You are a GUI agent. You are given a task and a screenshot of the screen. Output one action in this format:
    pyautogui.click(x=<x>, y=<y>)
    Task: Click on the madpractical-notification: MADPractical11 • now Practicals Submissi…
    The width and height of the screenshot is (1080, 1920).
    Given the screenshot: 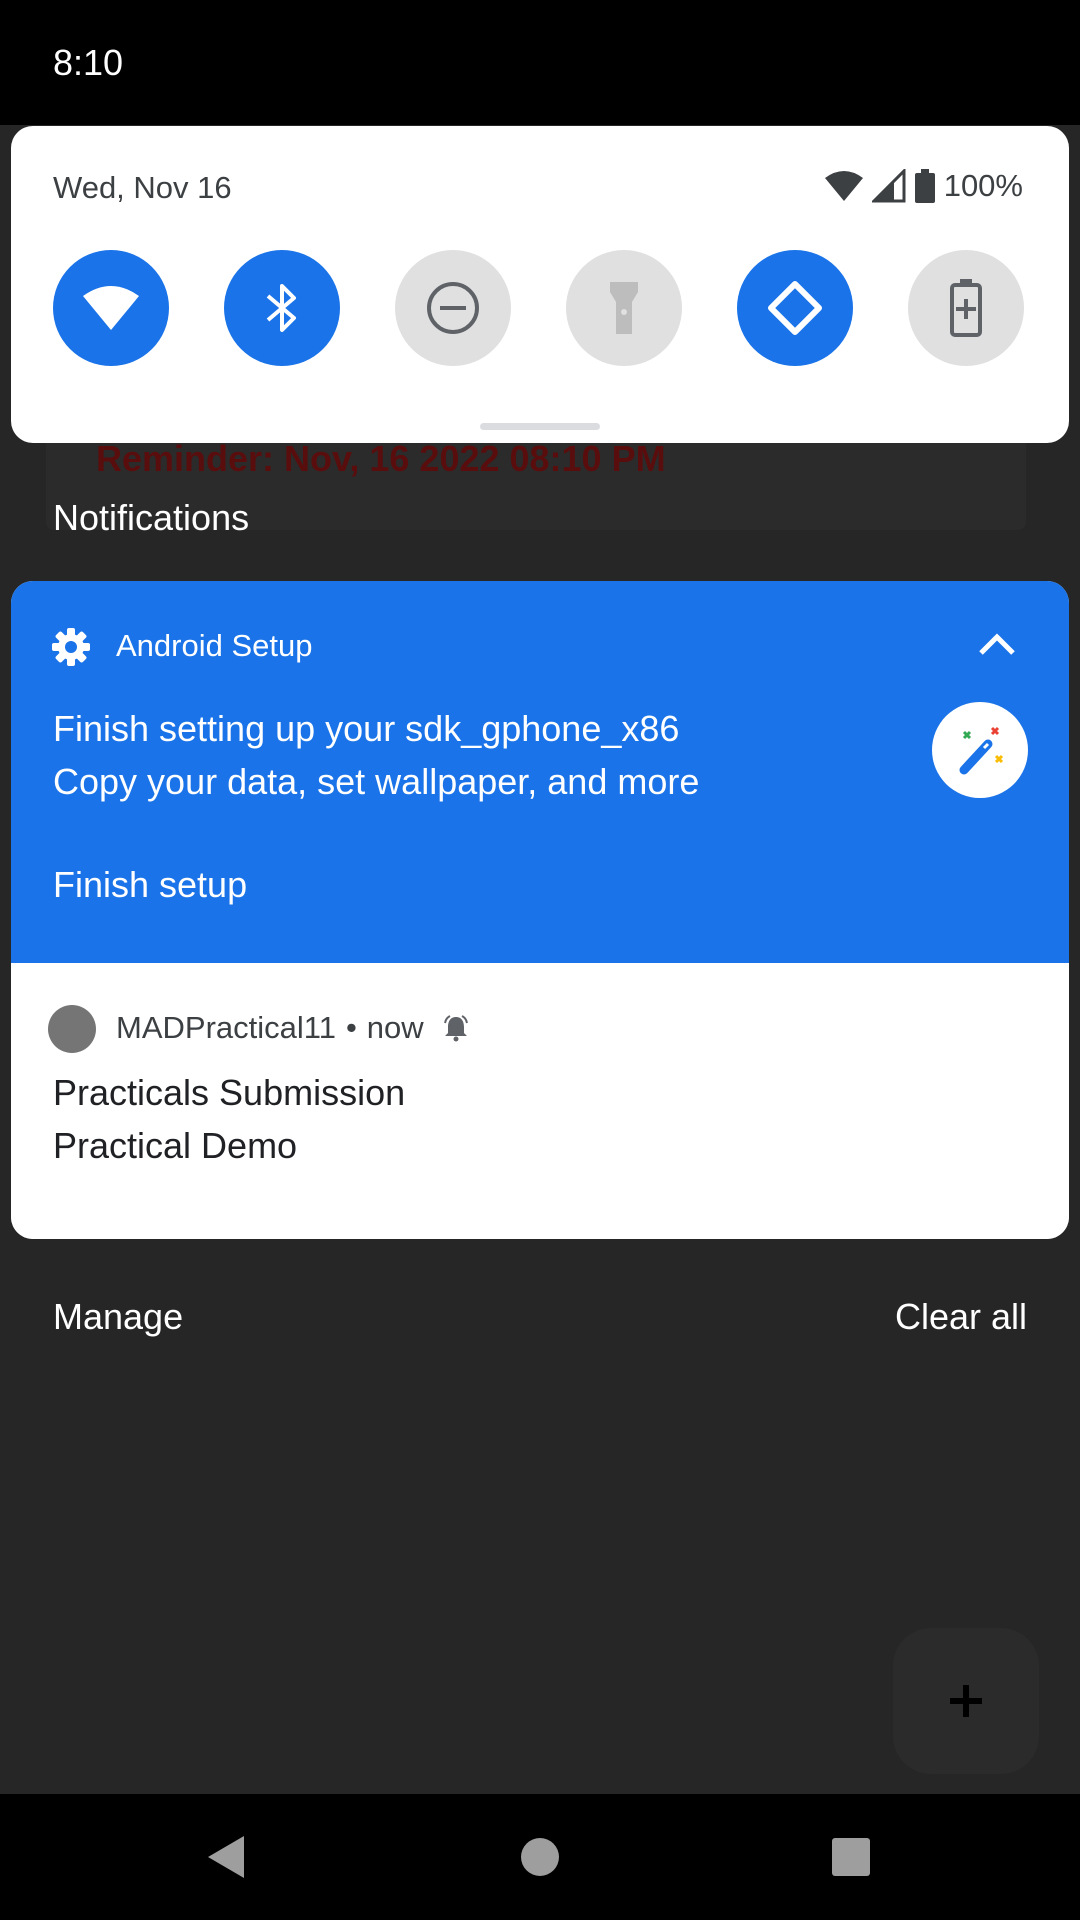 What is the action you would take?
    pyautogui.click(x=540, y=1101)
    